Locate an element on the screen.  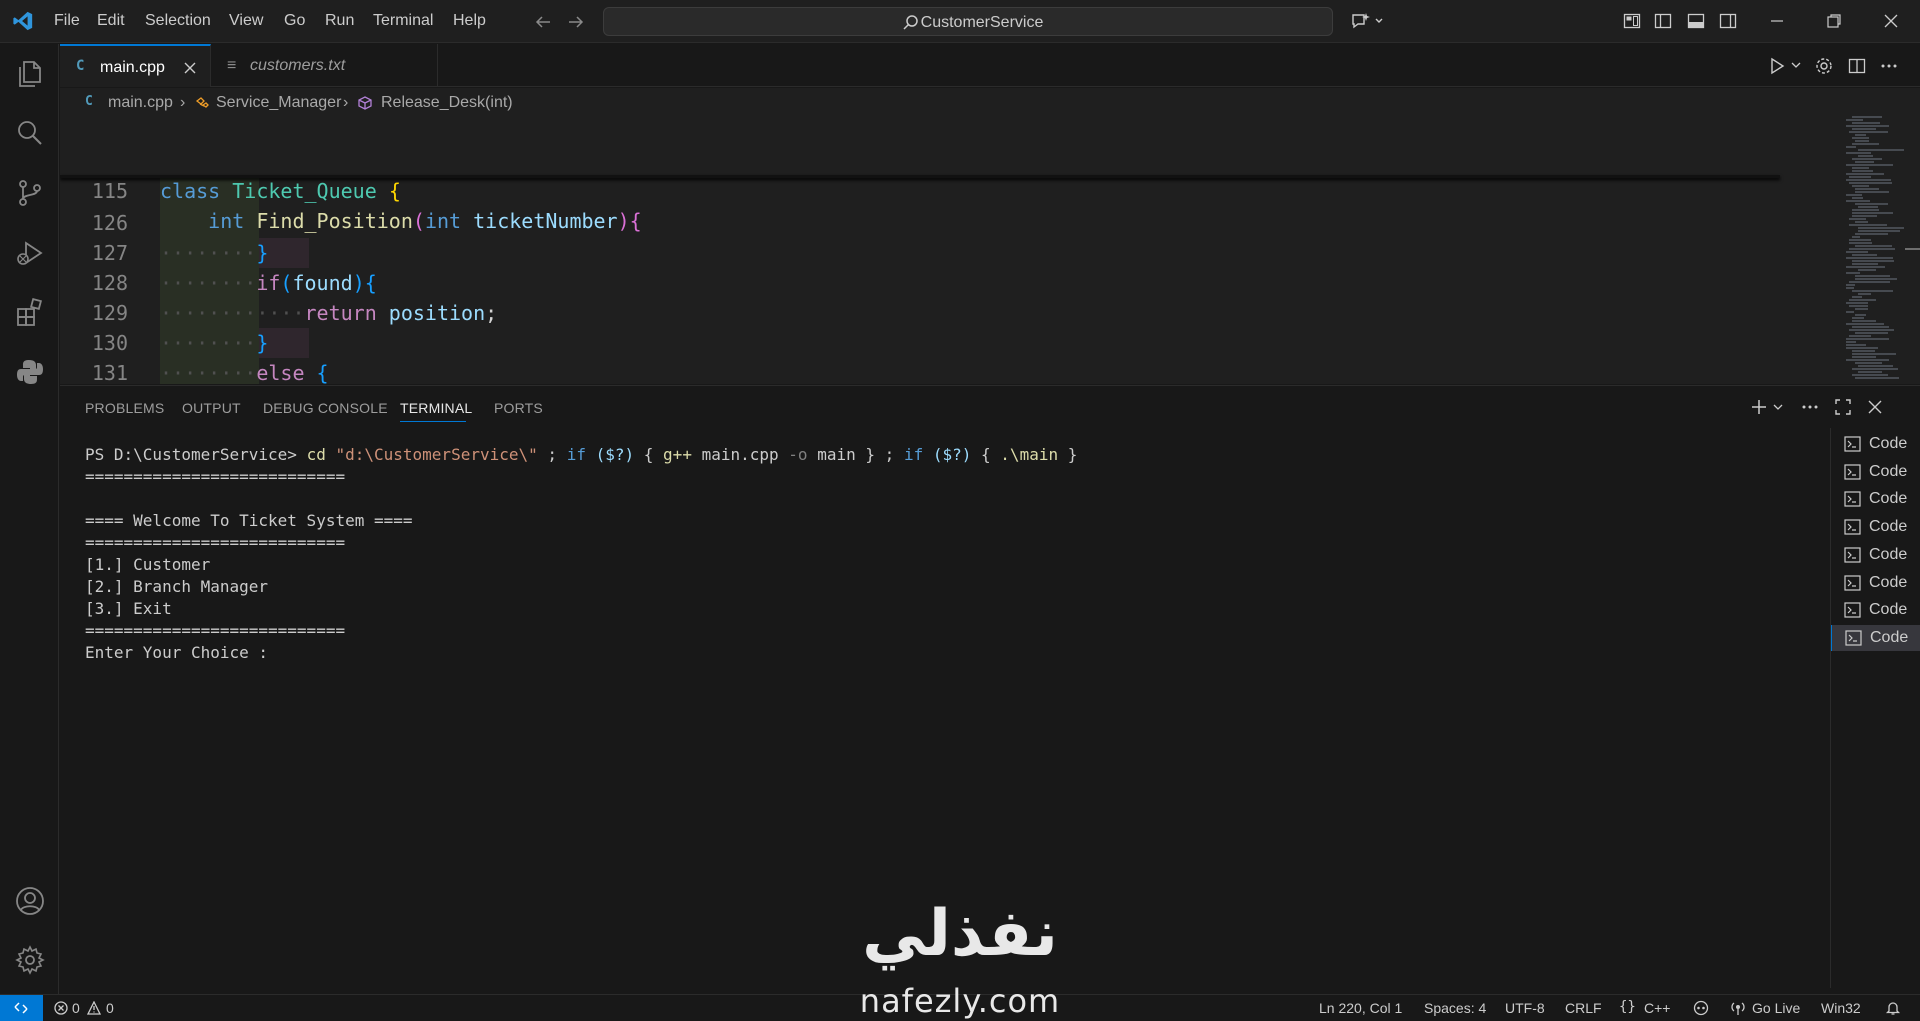
menu-run: Run is located at coordinates (339, 21).